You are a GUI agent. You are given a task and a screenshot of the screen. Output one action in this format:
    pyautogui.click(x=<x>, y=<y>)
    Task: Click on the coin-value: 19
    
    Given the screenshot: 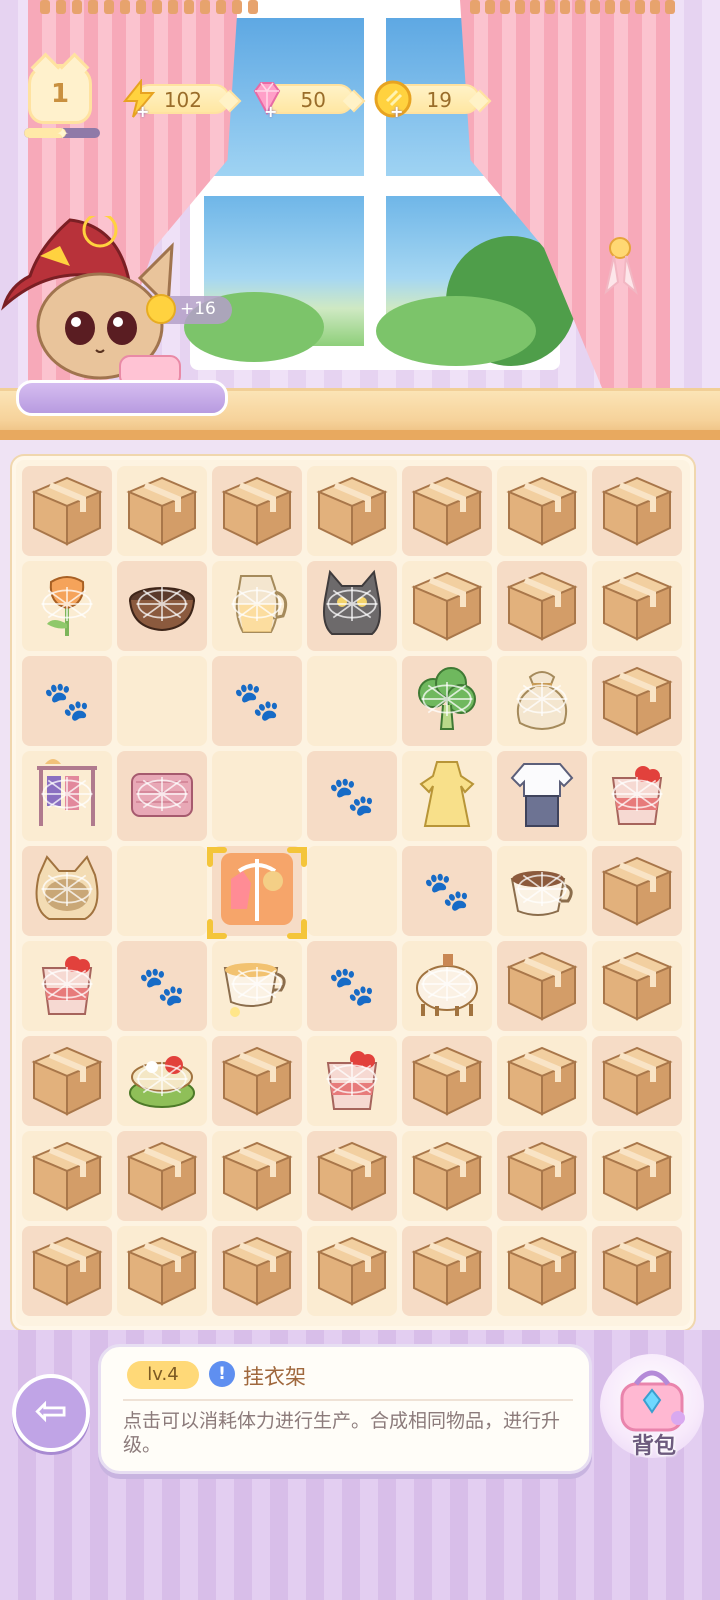 What is the action you would take?
    pyautogui.click(x=439, y=100)
    